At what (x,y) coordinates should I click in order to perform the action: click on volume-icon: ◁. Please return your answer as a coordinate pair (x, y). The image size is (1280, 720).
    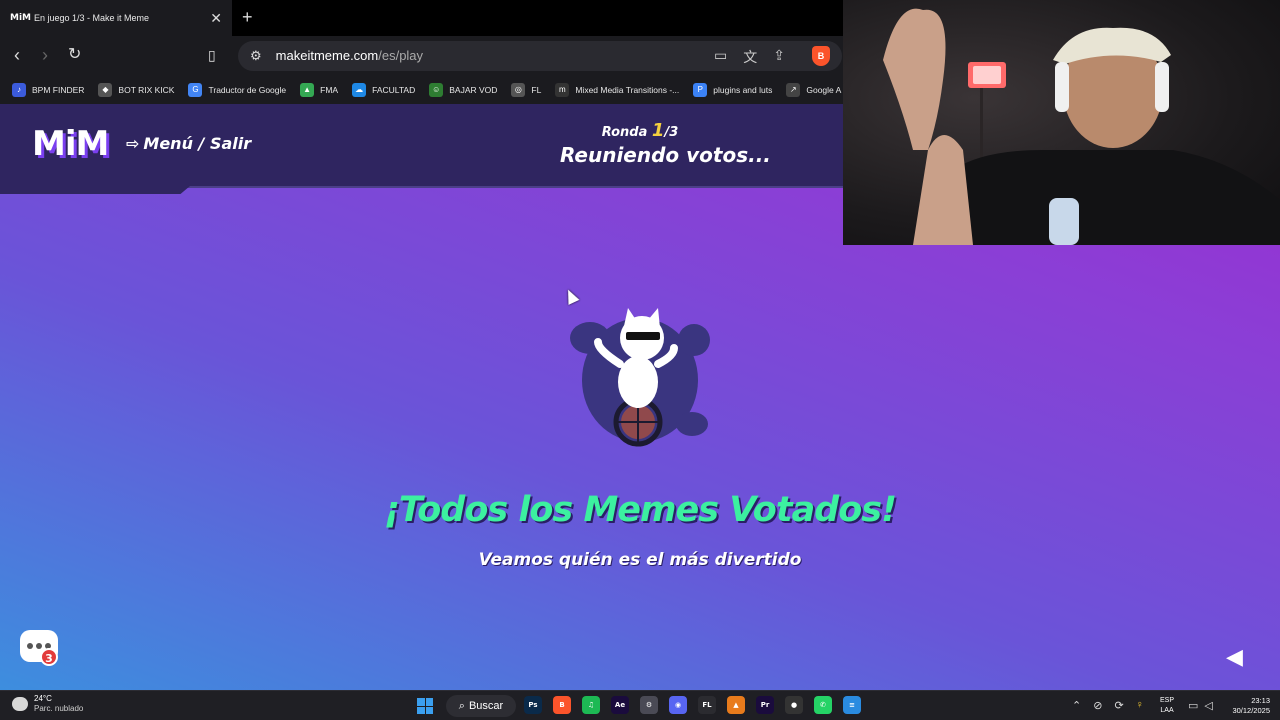
    Looking at the image, I should click on (1208, 706).